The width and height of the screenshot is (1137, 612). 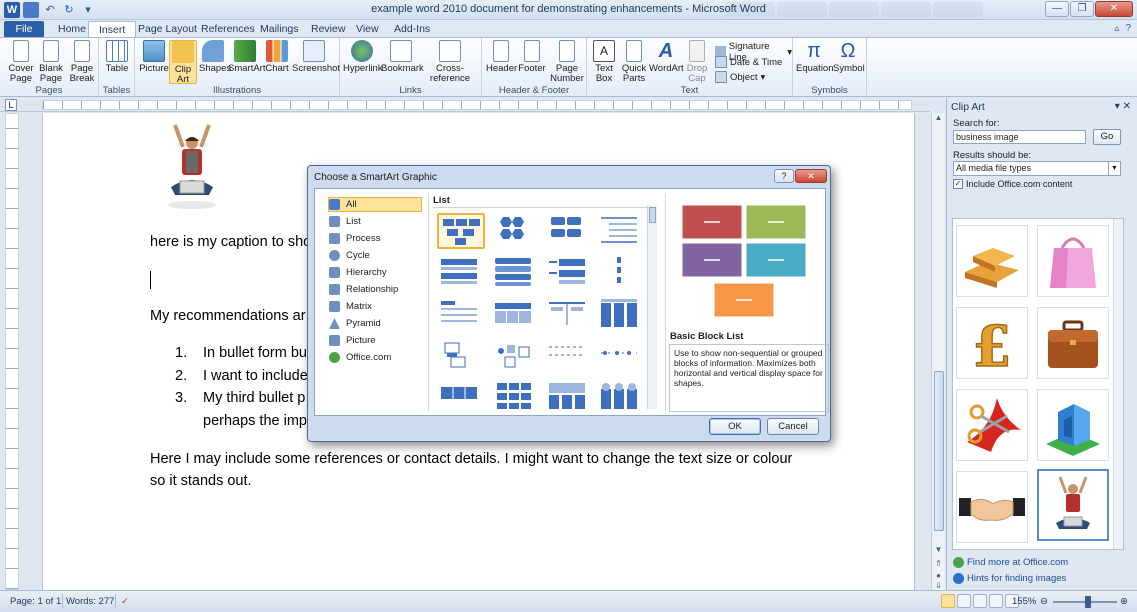 I want to click on ok-button: OK, so click(x=735, y=426).